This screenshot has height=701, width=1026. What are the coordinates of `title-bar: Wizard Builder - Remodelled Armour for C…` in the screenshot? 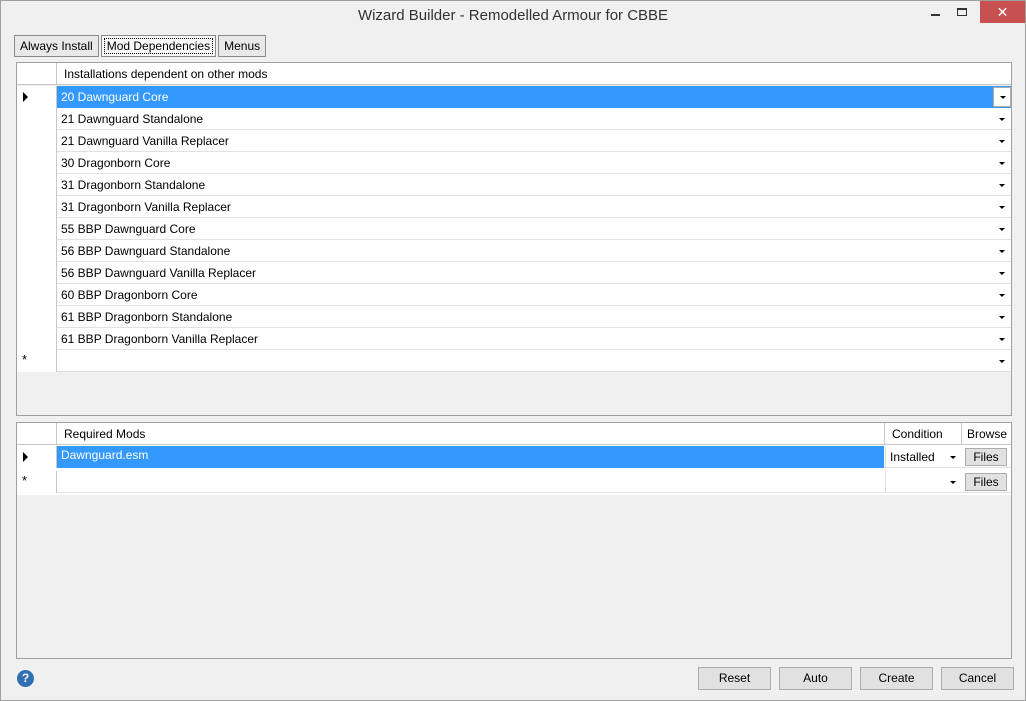 It's located at (513, 16).